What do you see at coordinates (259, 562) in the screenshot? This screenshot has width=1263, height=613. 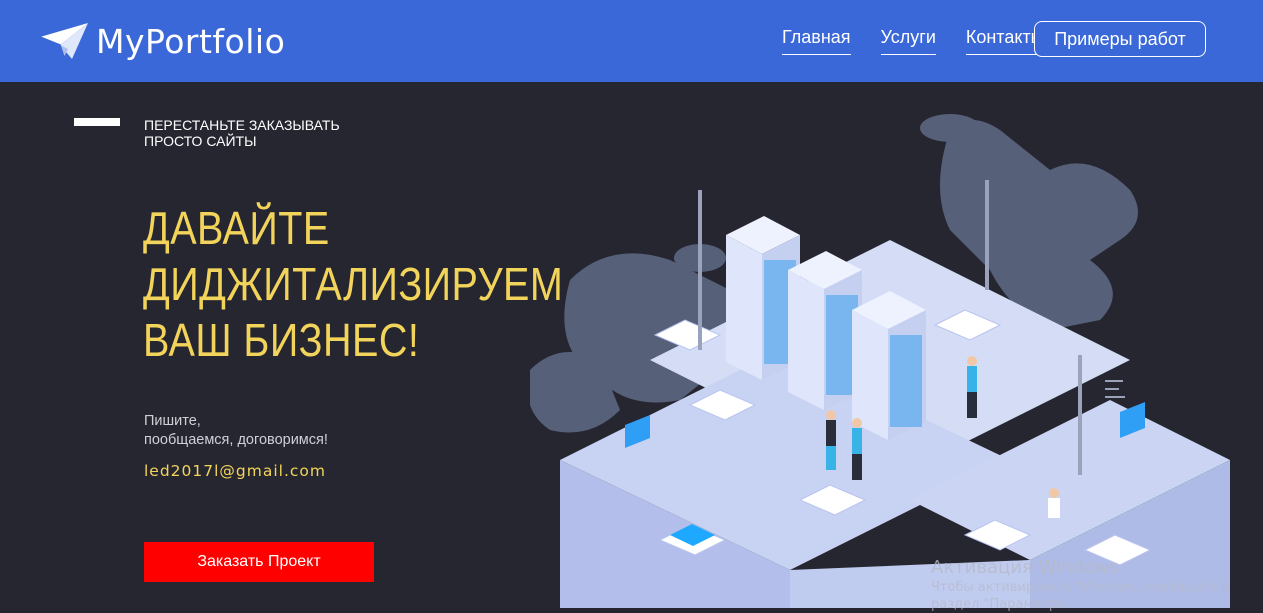 I see `order-project-button: Заказать Проект` at bounding box center [259, 562].